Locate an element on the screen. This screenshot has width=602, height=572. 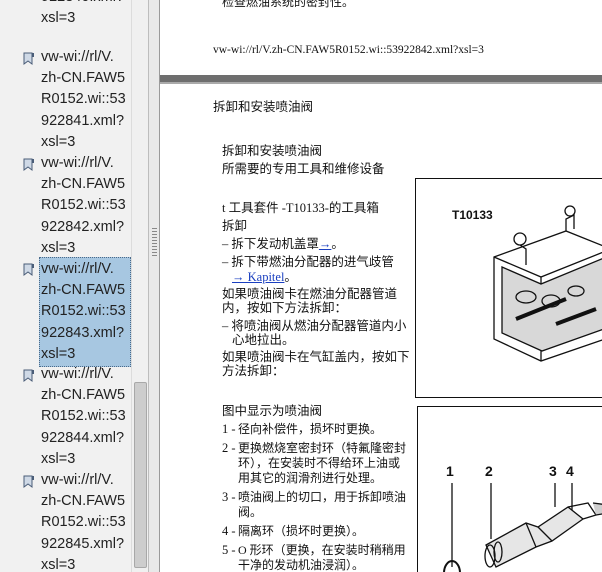
step-remove-engine-cover: – 拆下发动机盖罩→。 is located at coordinates (283, 244).